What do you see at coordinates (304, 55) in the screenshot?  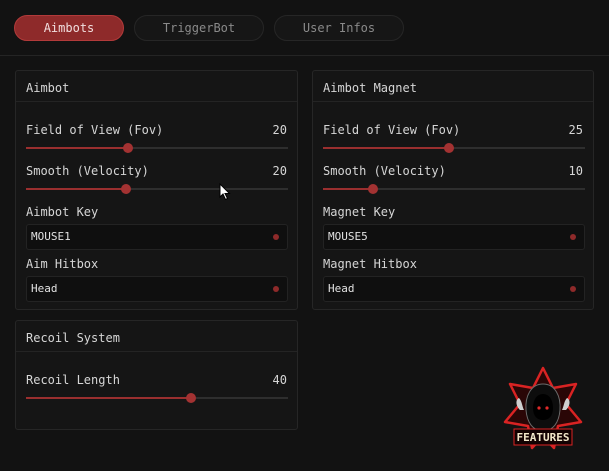 I see `header-divider` at bounding box center [304, 55].